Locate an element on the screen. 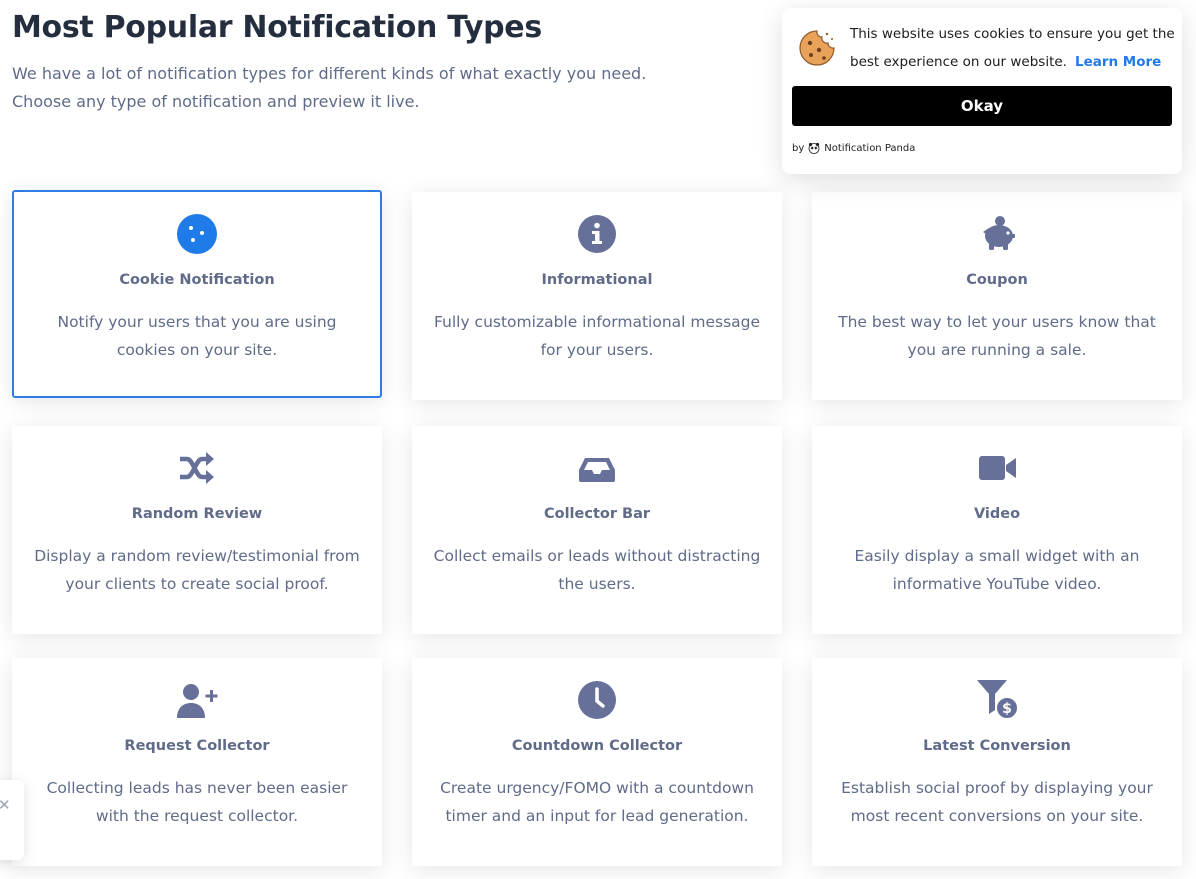  card-title: Coupon is located at coordinates (997, 280).